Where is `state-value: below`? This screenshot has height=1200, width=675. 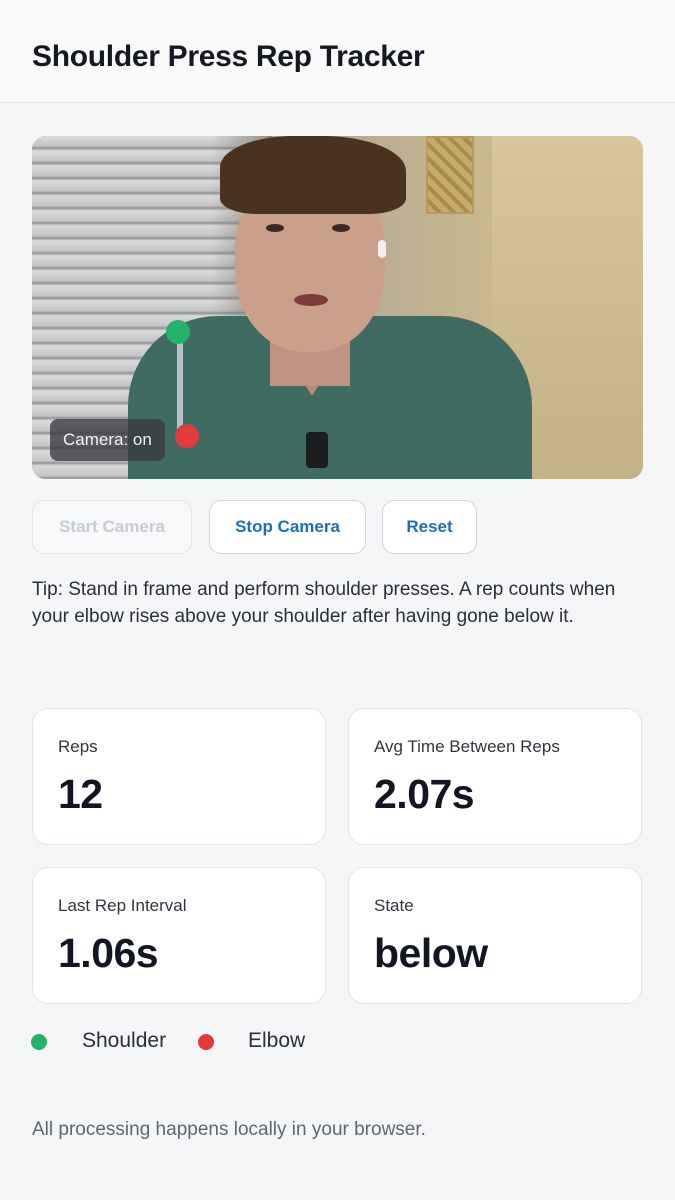
state-value: below is located at coordinates (431, 953).